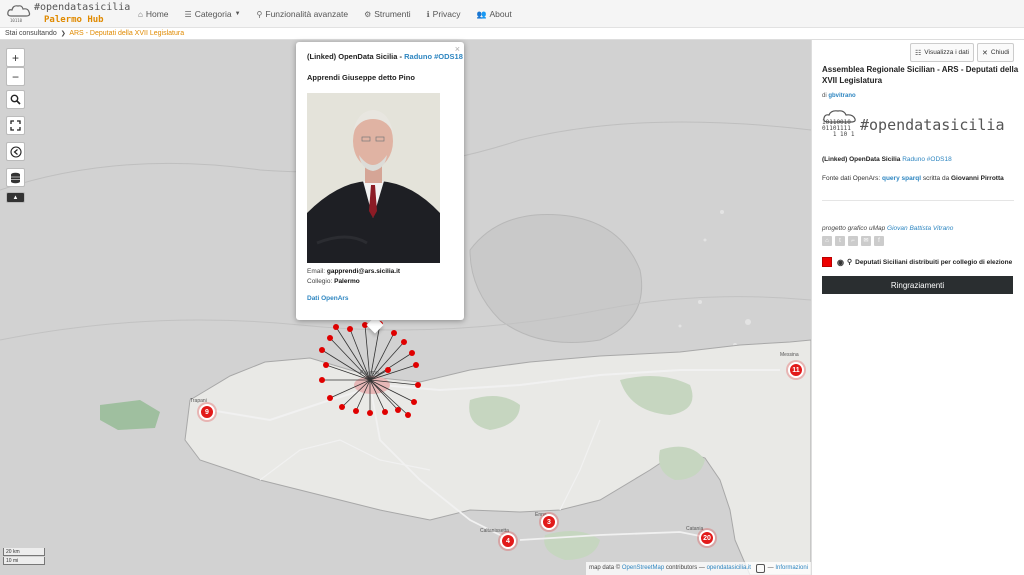 The image size is (1024, 575). What do you see at coordinates (841, 96) in the screenshot?
I see `author-link: gbvitrano` at bounding box center [841, 96].